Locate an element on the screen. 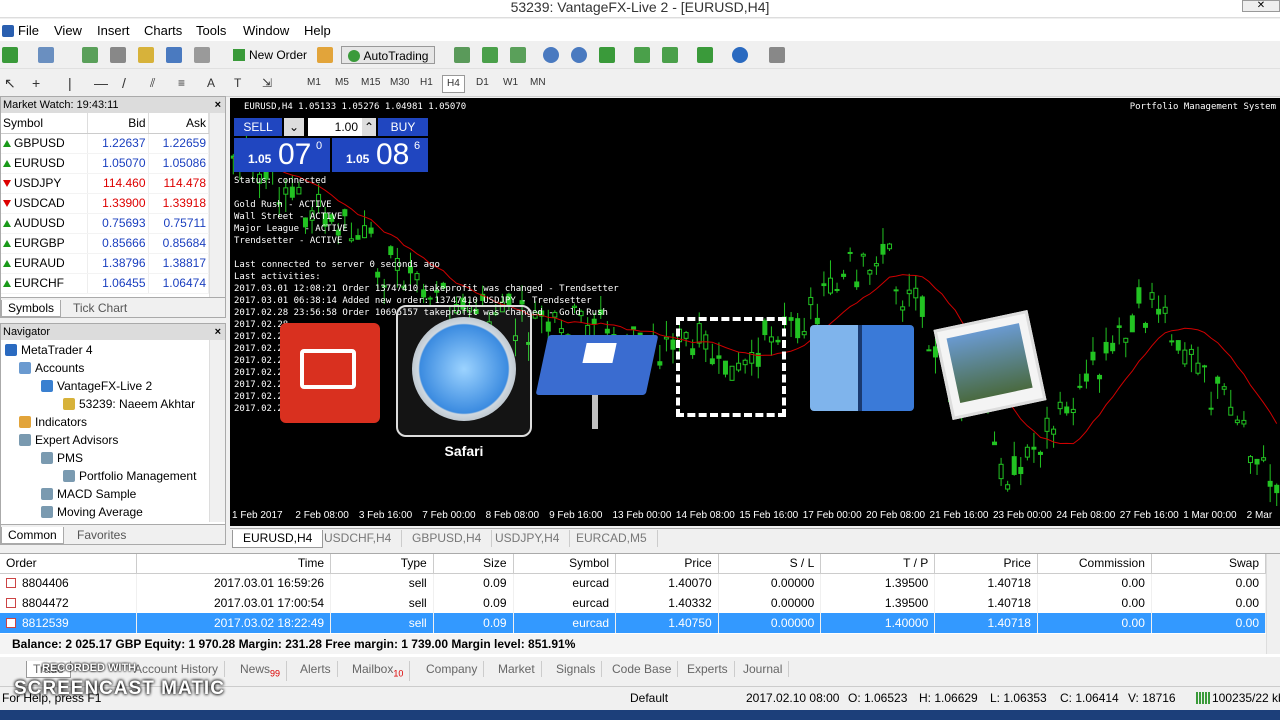 The image size is (1280, 720). buy-button: BUY is located at coordinates (403, 127).